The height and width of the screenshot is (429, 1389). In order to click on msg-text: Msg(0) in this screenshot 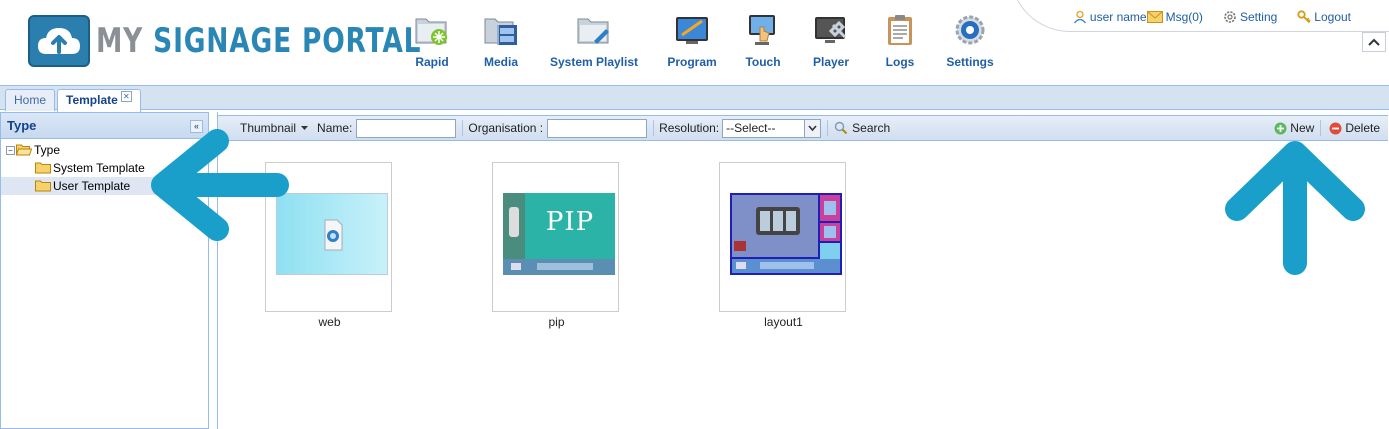, I will do `click(1184, 17)`.